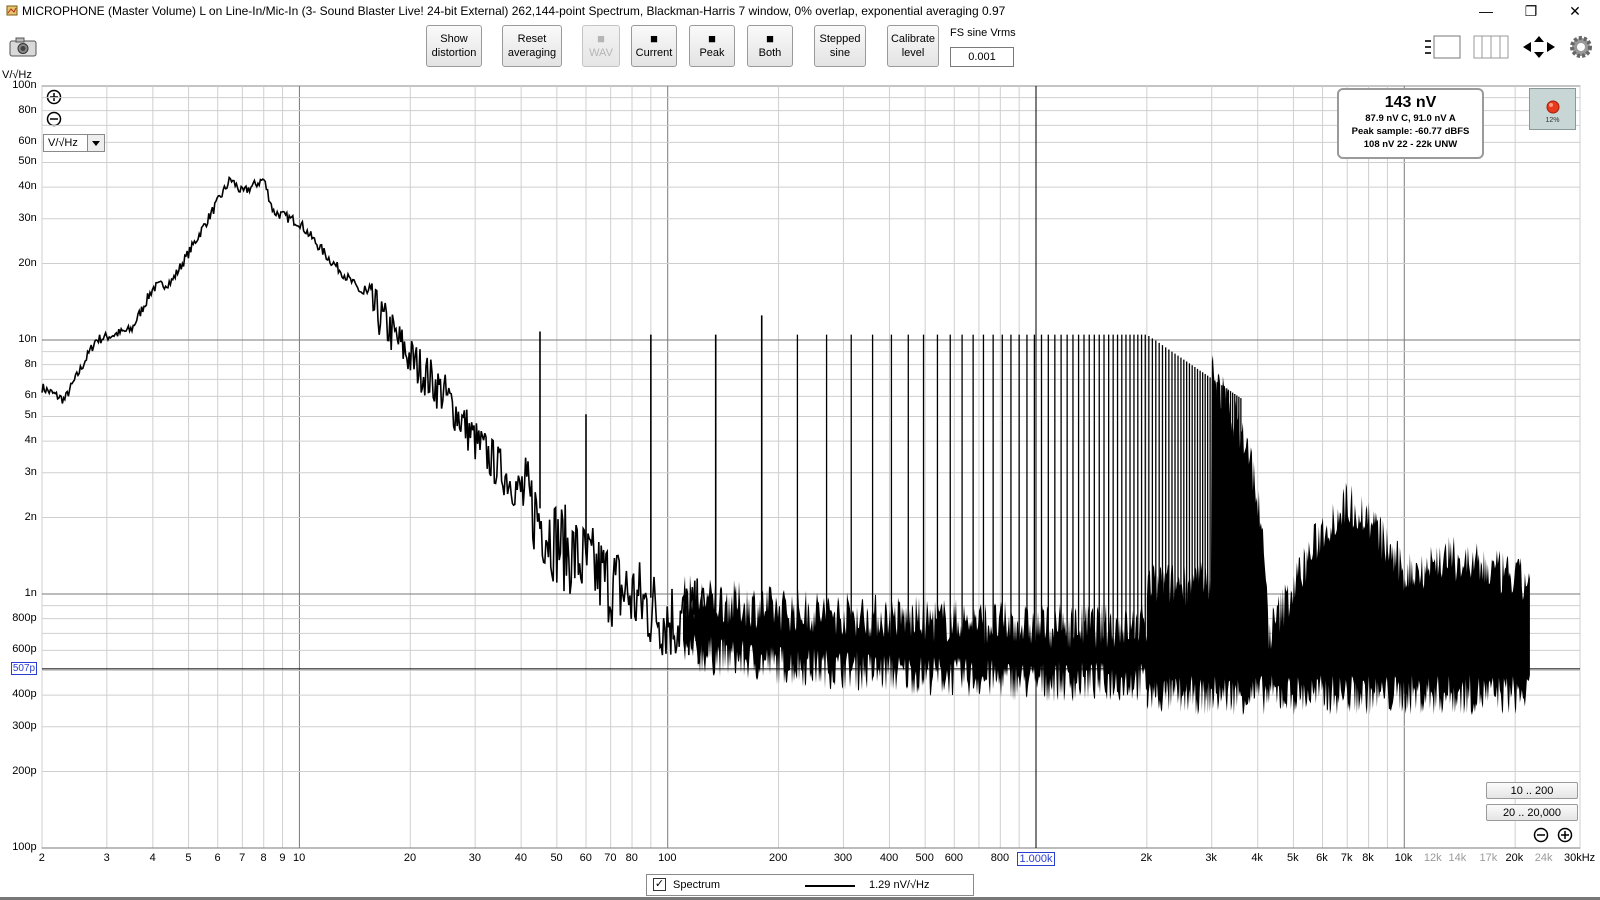  What do you see at coordinates (30, 593) in the screenshot?
I see `y-tick-label: 1n` at bounding box center [30, 593].